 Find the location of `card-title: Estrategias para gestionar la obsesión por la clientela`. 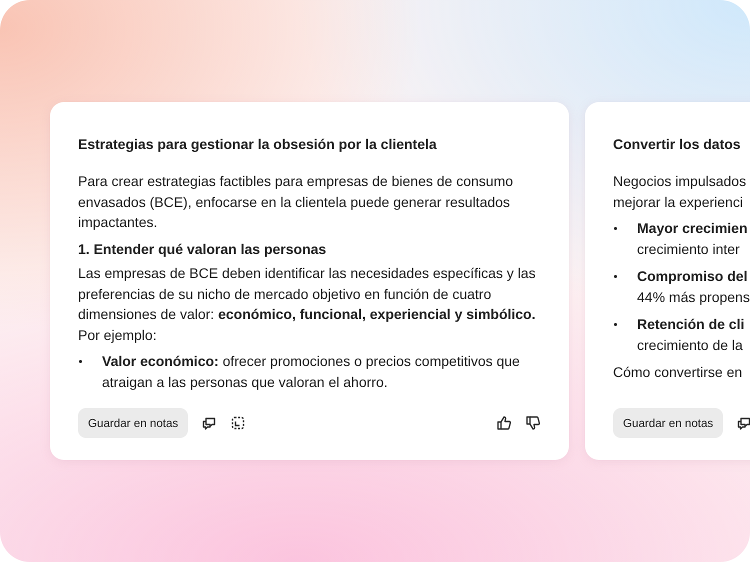

card-title: Estrategias para gestionar la obsesión por la clientela is located at coordinates (258, 144).